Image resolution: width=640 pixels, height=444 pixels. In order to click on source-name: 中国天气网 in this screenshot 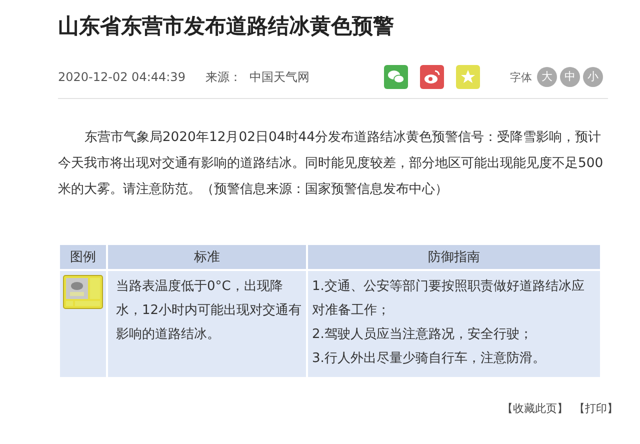, I will do `click(279, 77)`.